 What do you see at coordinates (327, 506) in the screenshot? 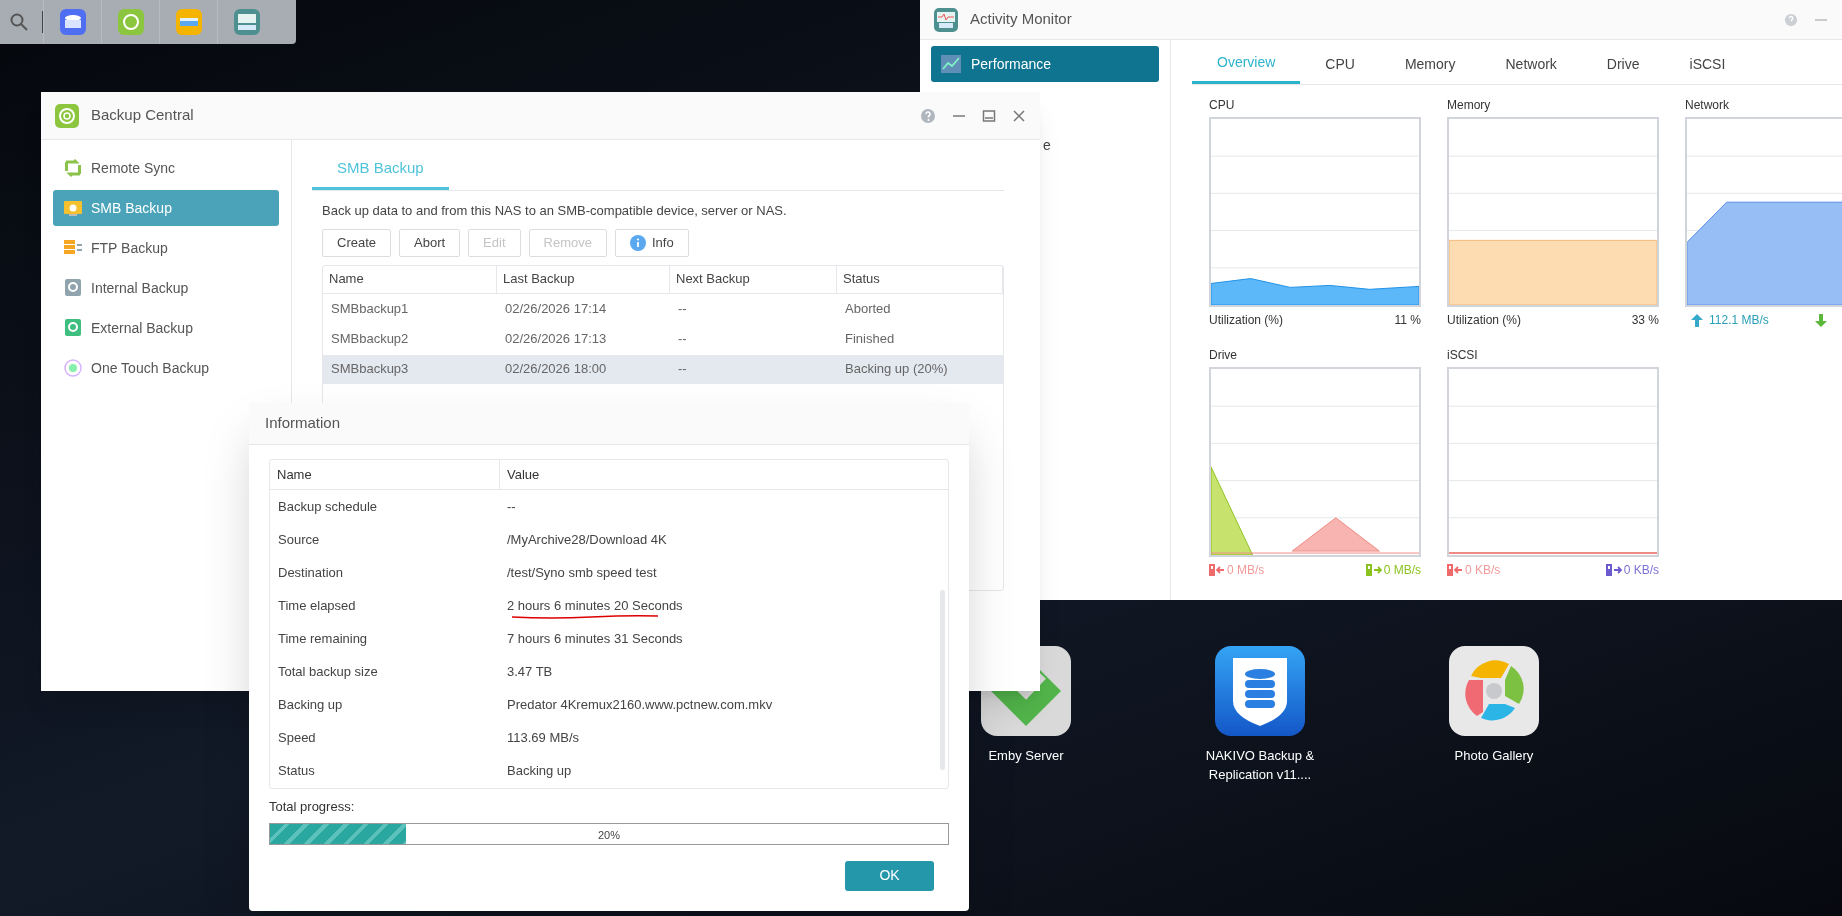
I see `table-cell-text: Backup schedule` at bounding box center [327, 506].